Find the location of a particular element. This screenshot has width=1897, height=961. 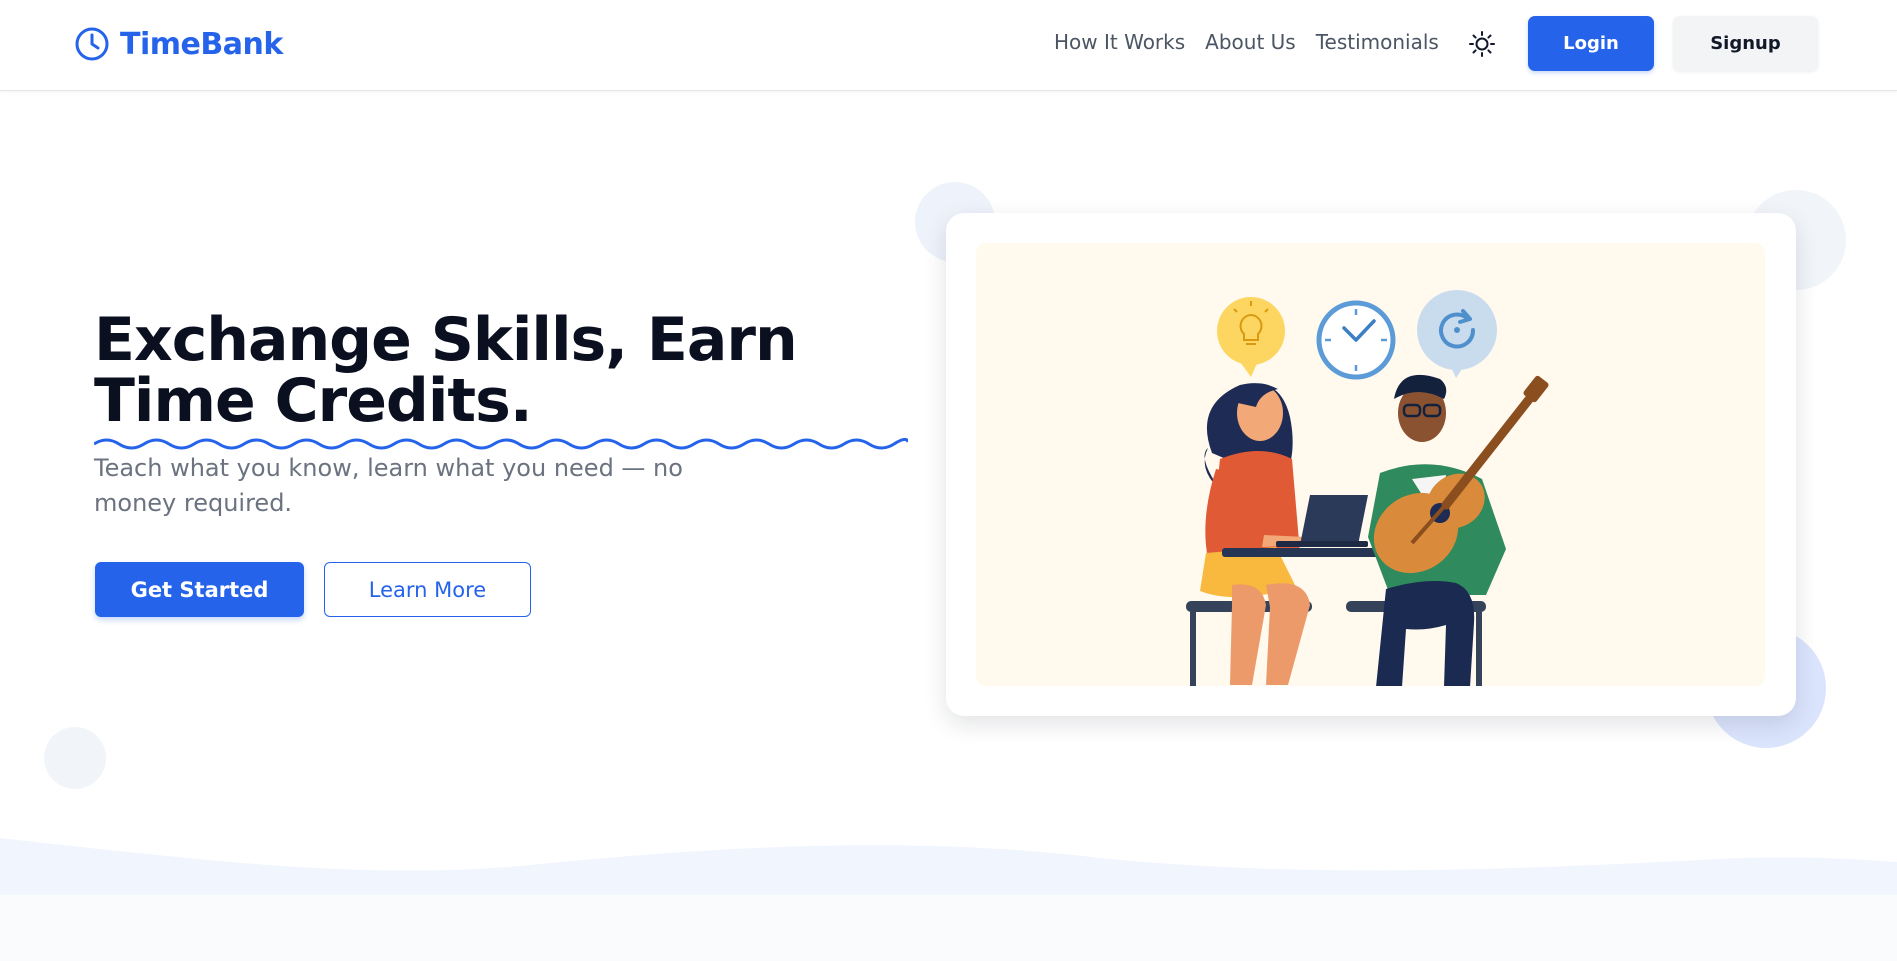

skill-exchange-illustration is located at coordinates (1367, 488).